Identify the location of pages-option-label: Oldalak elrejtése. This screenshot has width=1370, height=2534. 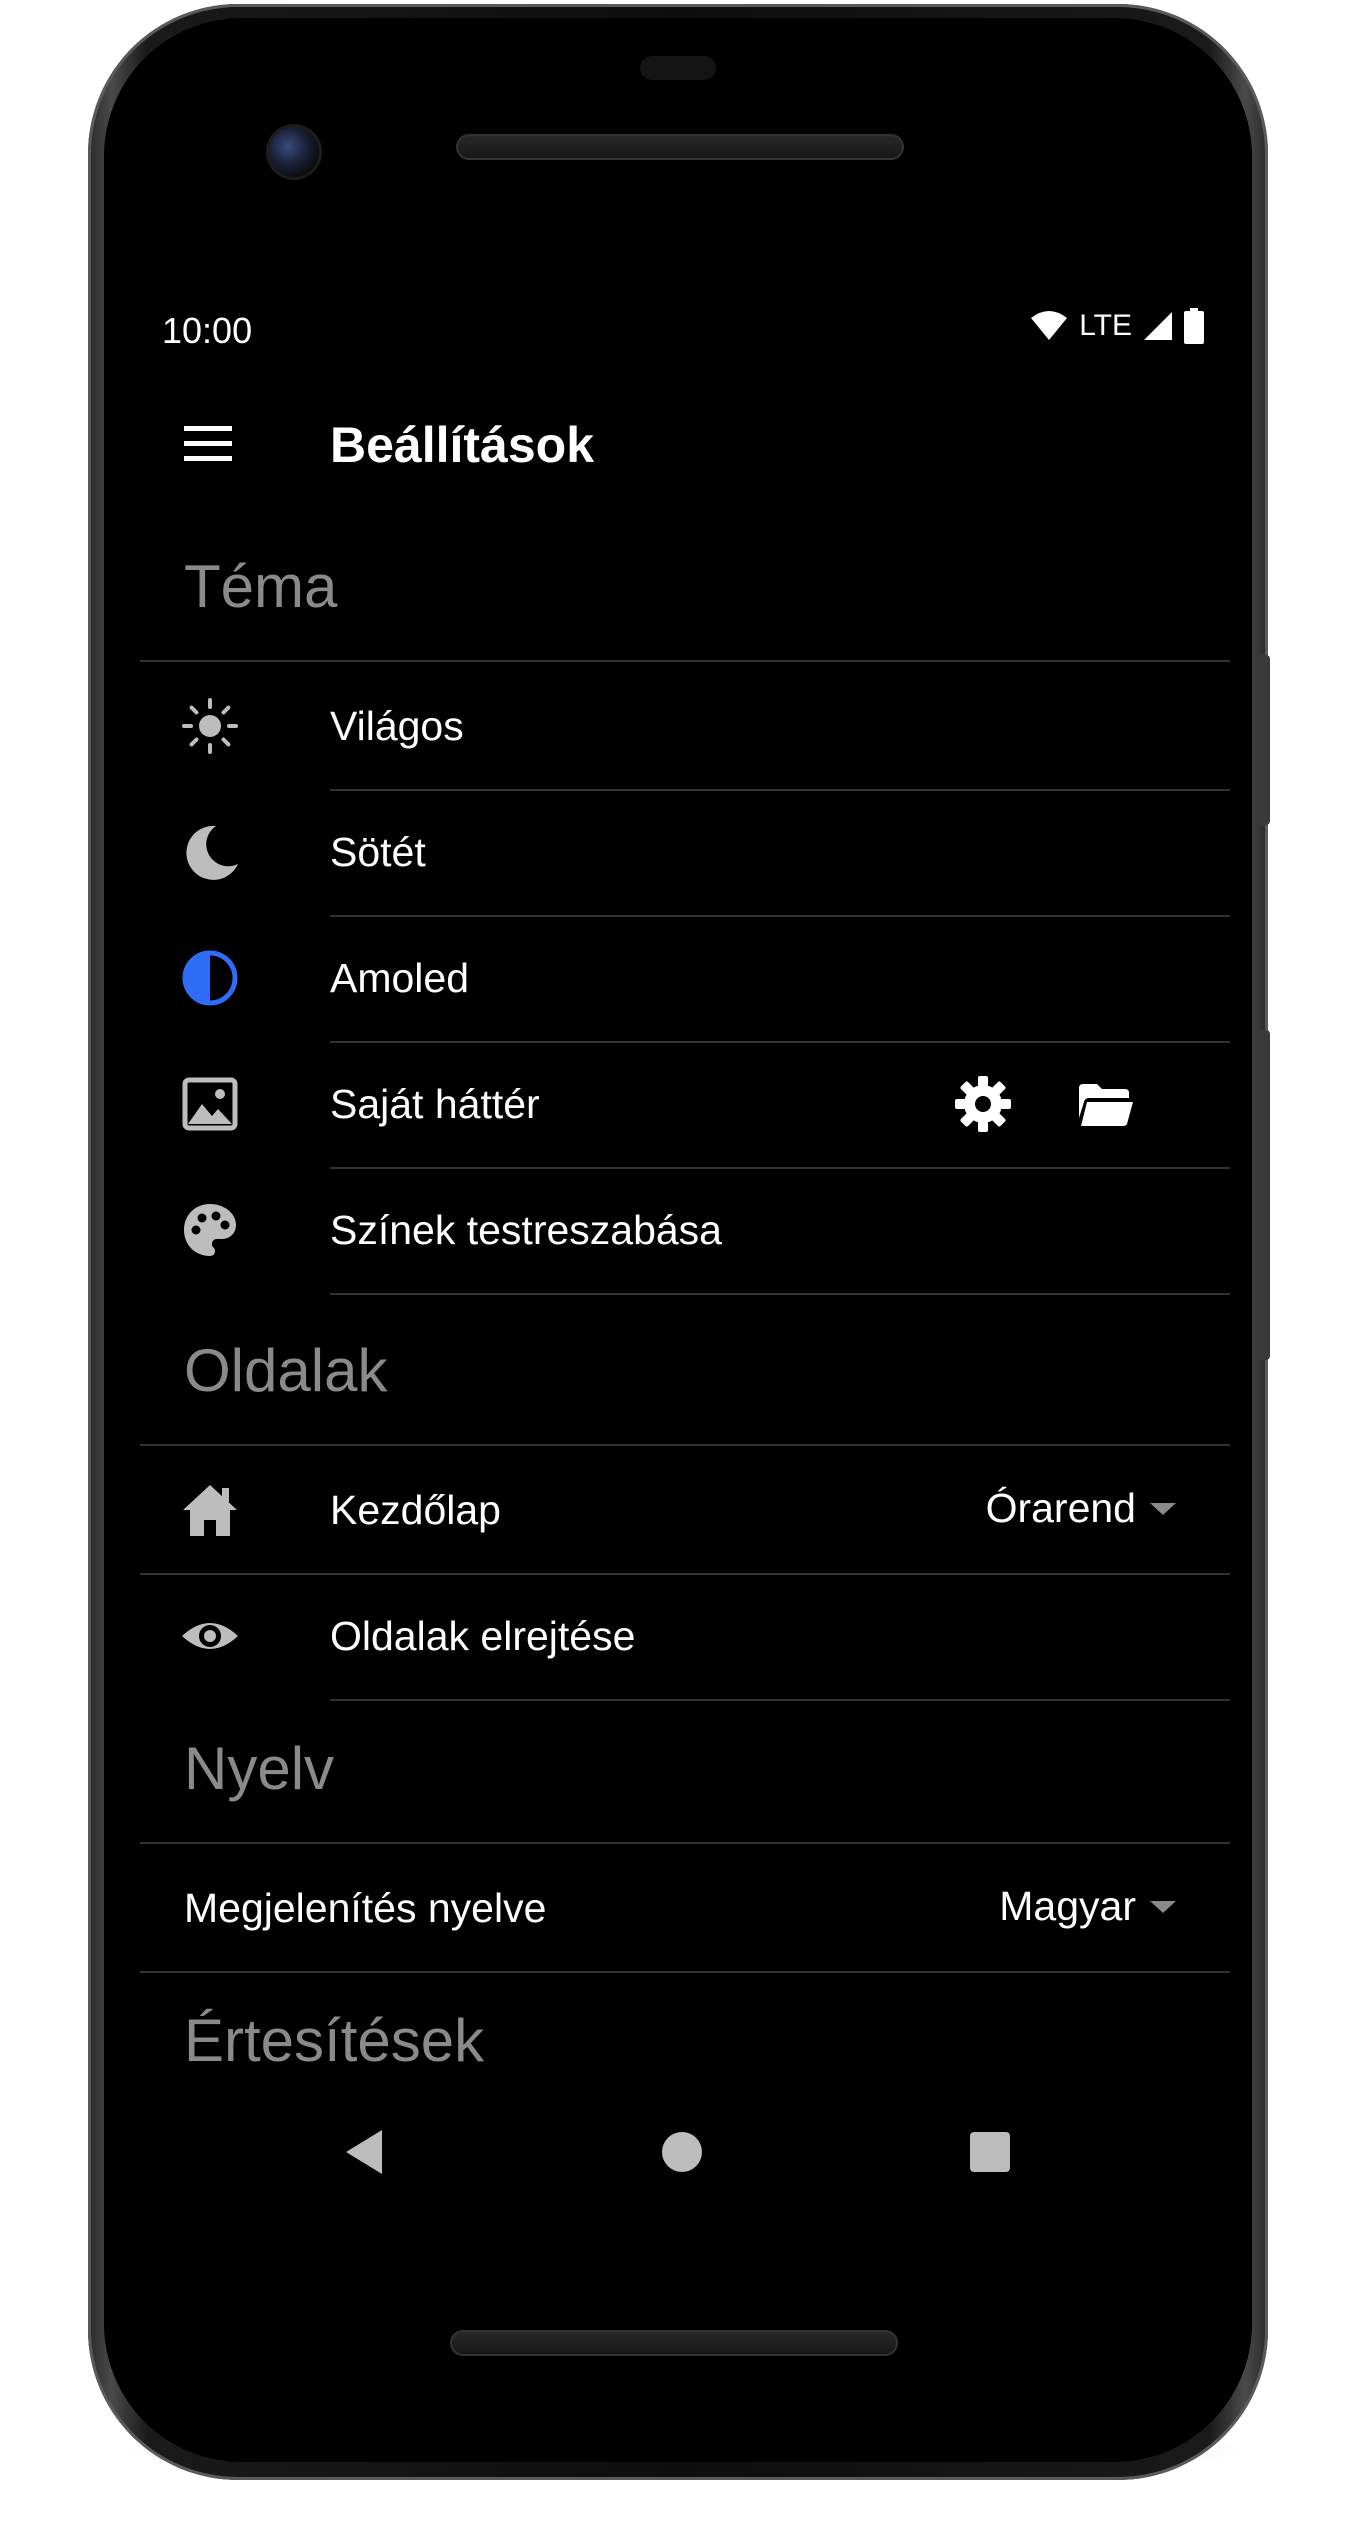
(483, 1636).